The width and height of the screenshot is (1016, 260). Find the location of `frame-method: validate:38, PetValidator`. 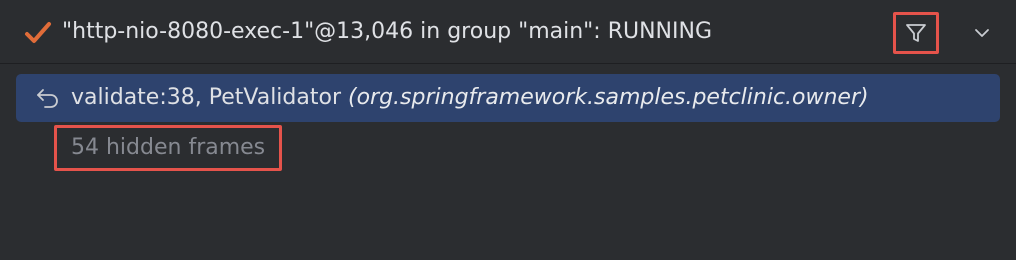

frame-method: validate:38, PetValidator is located at coordinates (209, 97).